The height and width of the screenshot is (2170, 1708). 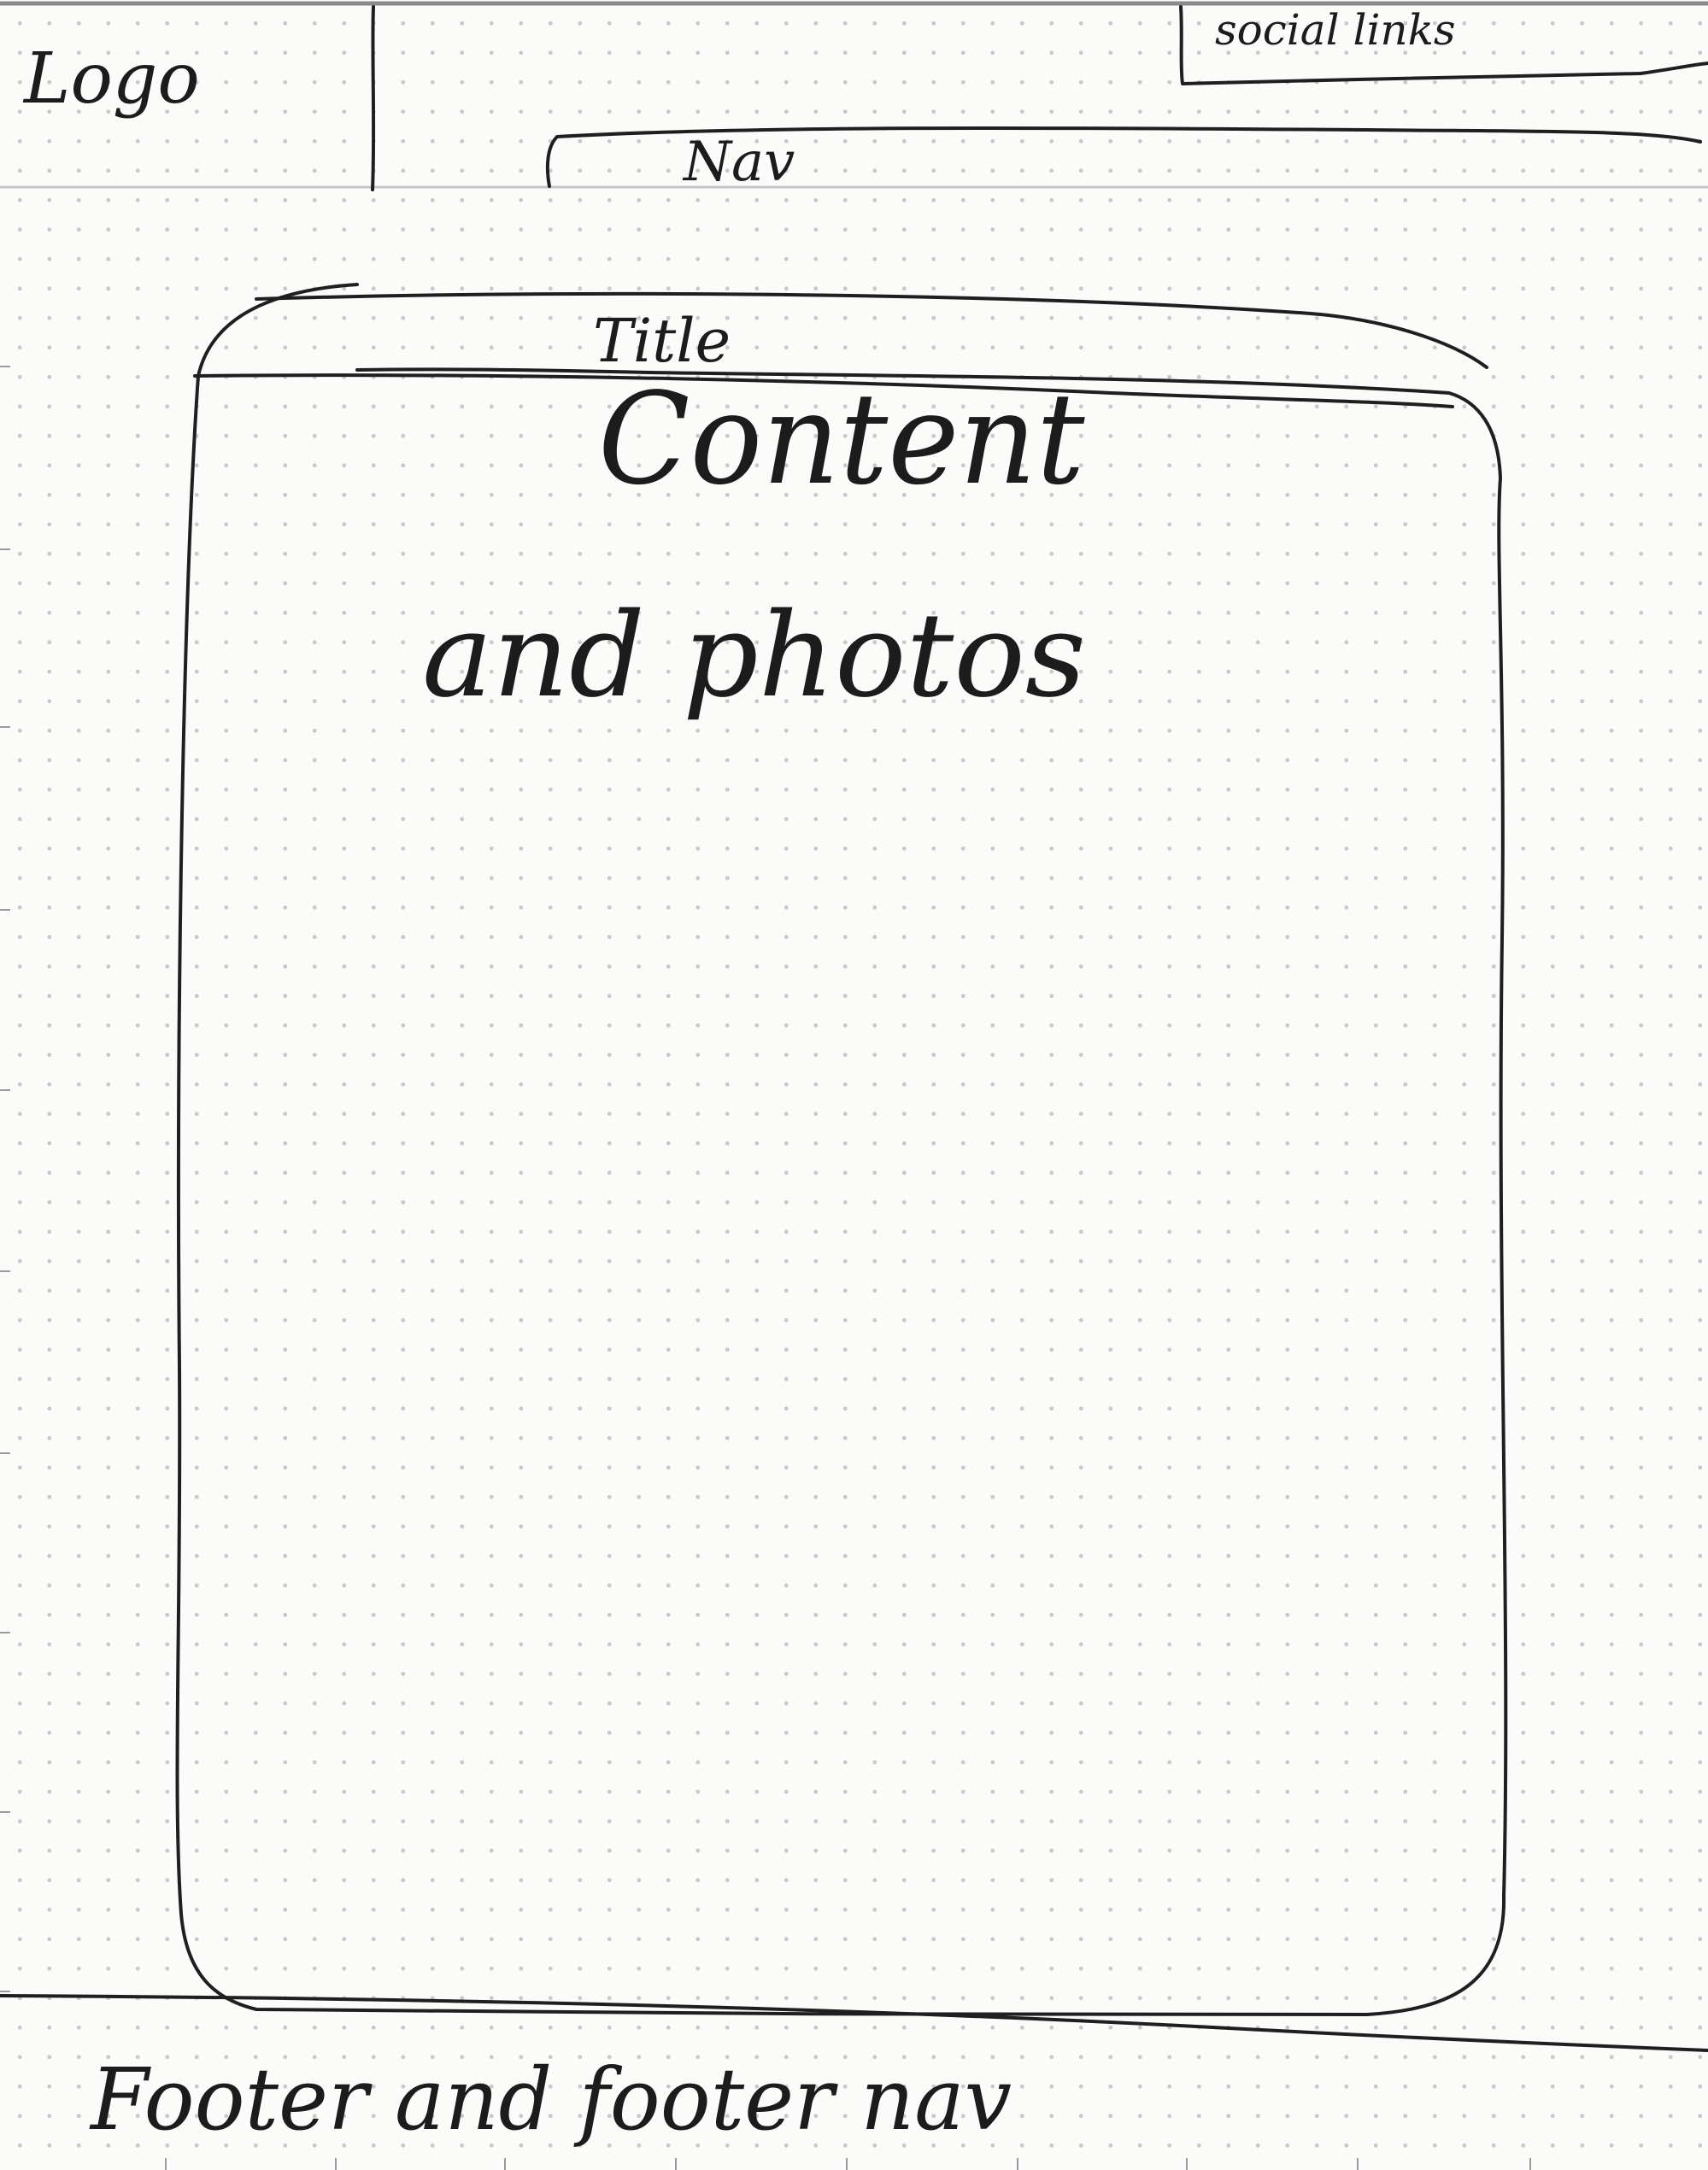 I want to click on content-placeholder-line-1: Content, so click(x=841, y=440).